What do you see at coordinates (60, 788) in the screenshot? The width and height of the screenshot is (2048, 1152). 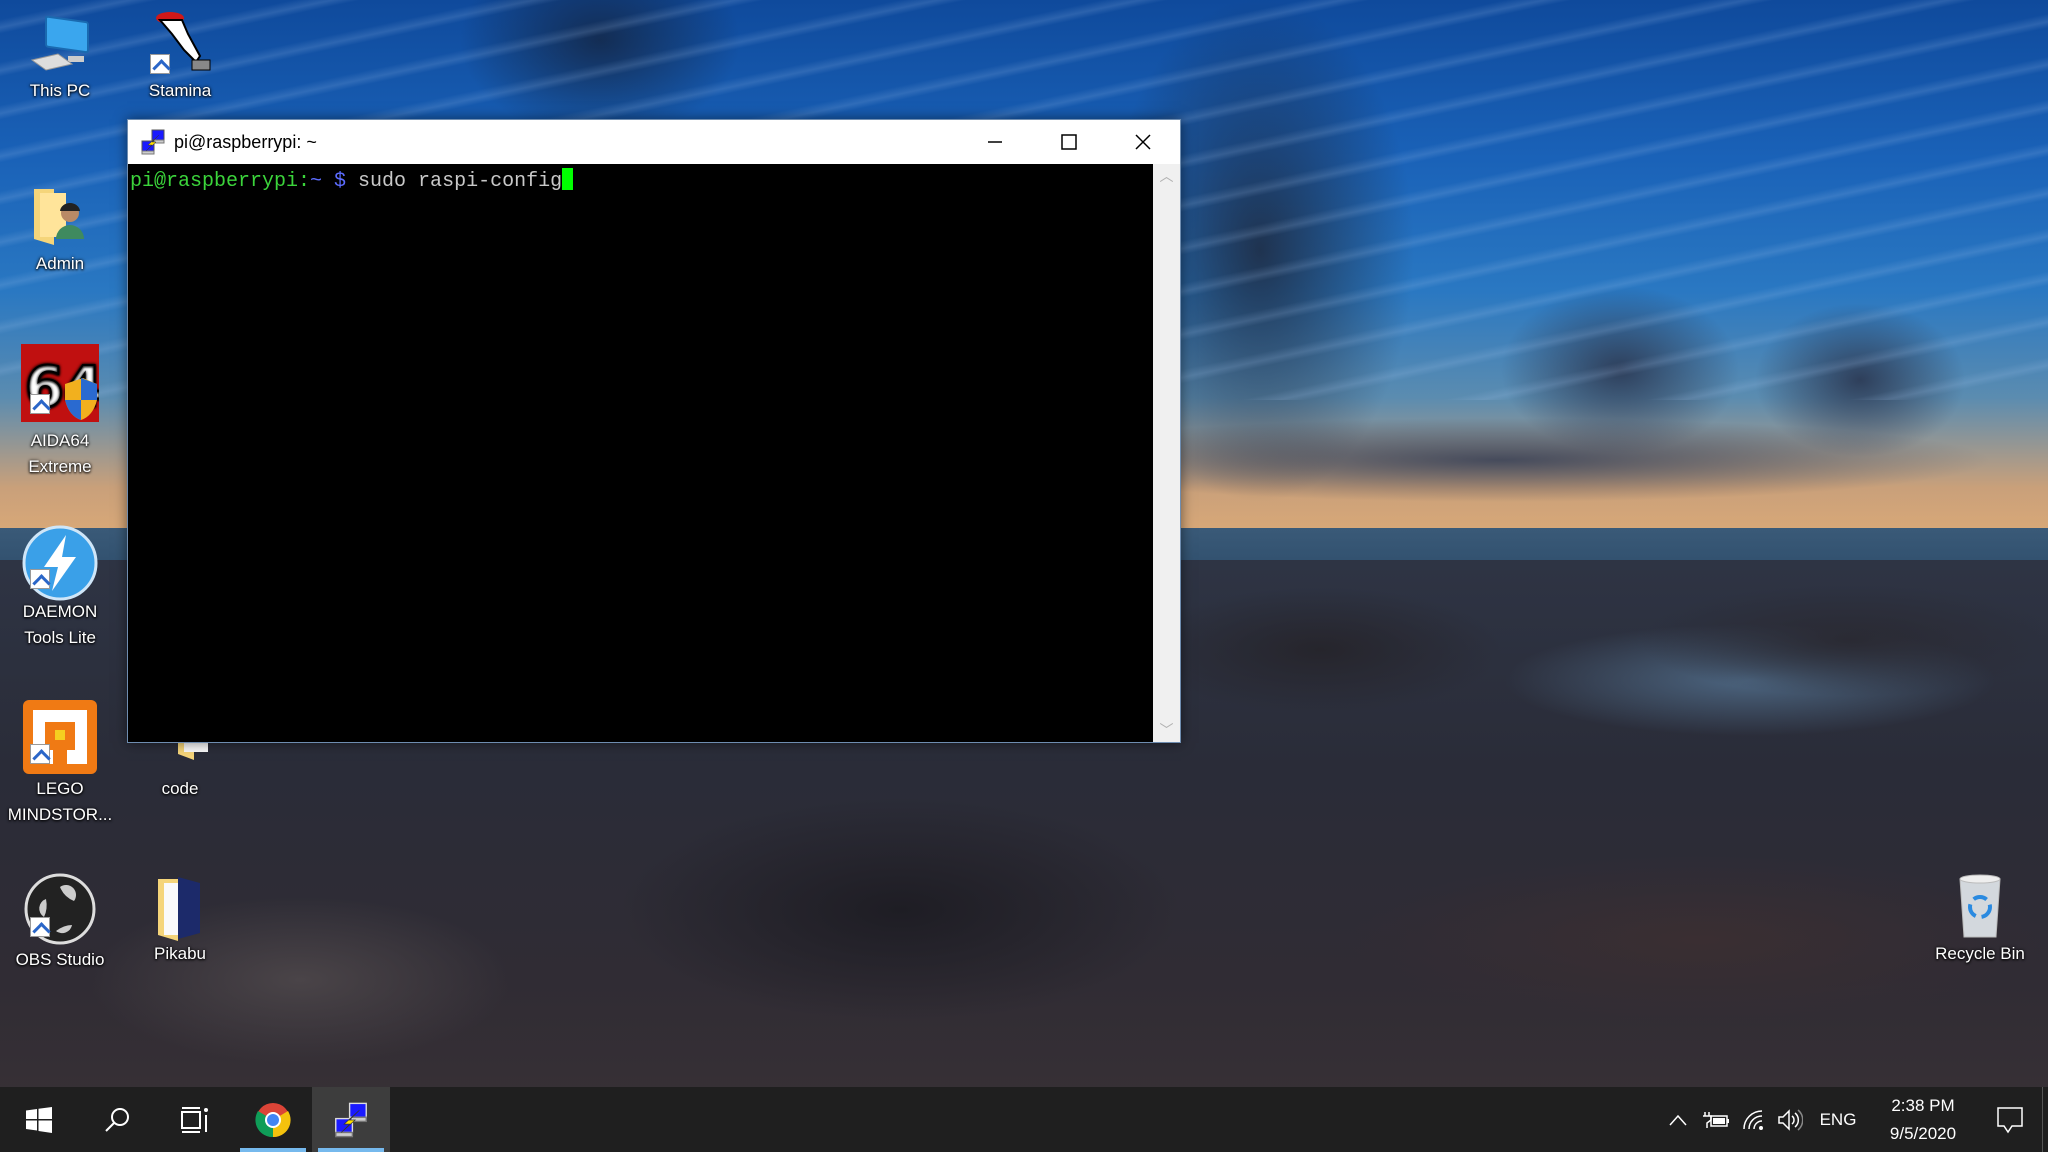 I see `label-line: LEGO` at bounding box center [60, 788].